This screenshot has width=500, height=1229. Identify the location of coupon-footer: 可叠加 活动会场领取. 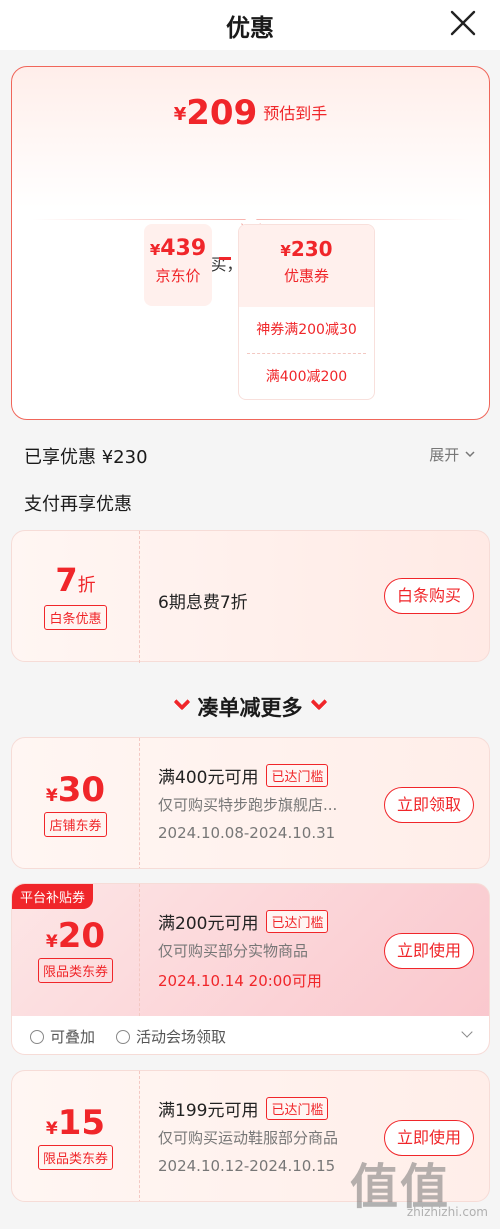
(250, 1035).